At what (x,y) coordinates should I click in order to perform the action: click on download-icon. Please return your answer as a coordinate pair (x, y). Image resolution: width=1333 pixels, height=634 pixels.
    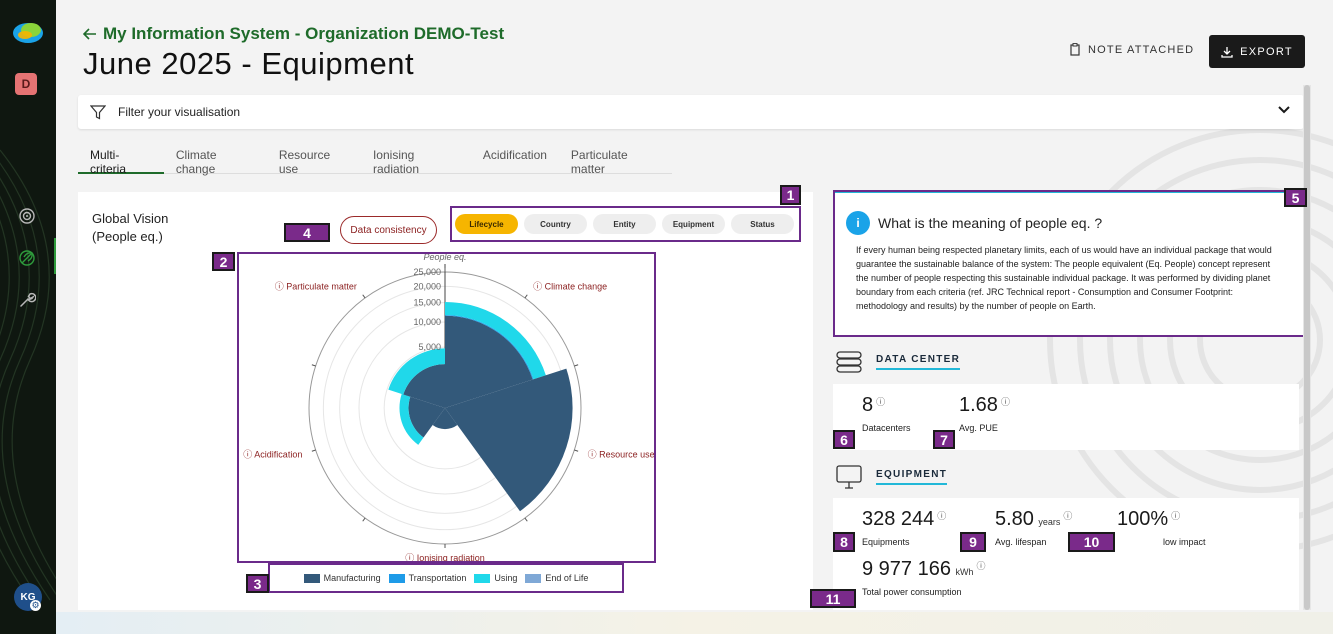
    Looking at the image, I should click on (1227, 52).